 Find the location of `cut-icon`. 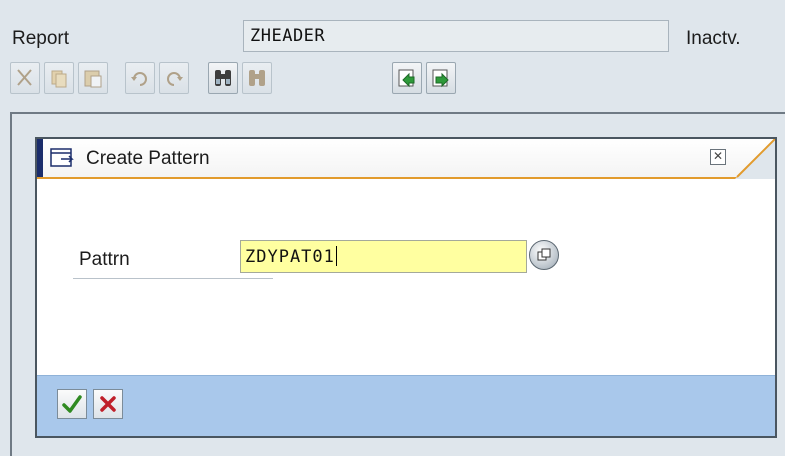

cut-icon is located at coordinates (24, 77).